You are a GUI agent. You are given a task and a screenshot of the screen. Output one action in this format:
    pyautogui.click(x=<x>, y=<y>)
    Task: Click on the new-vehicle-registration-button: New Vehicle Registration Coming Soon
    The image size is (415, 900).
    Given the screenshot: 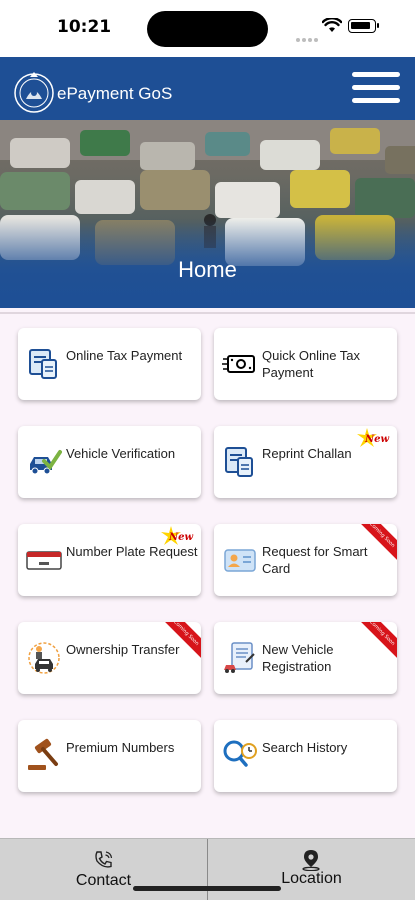 What is the action you would take?
    pyautogui.click(x=305, y=658)
    